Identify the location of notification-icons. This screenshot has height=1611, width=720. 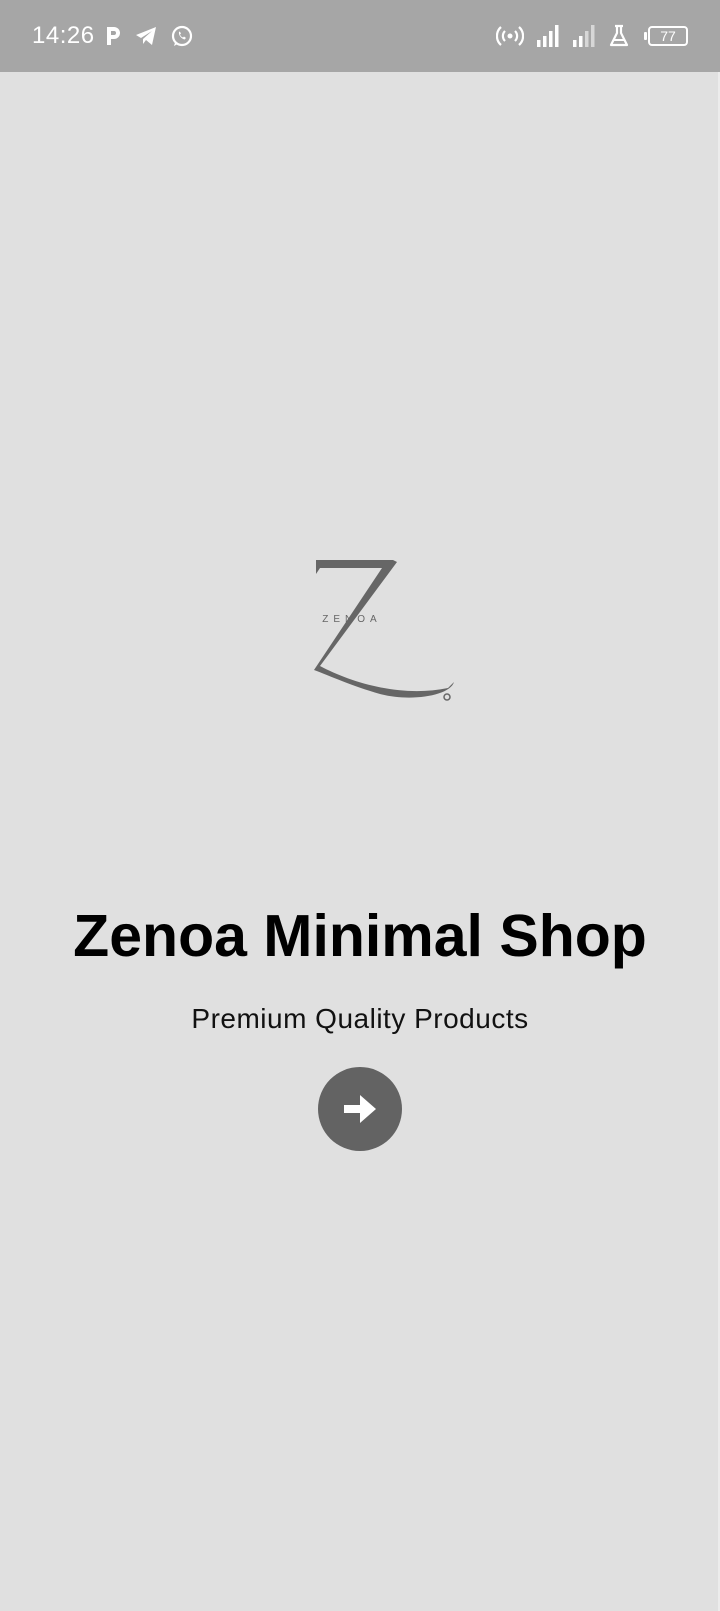
(149, 36).